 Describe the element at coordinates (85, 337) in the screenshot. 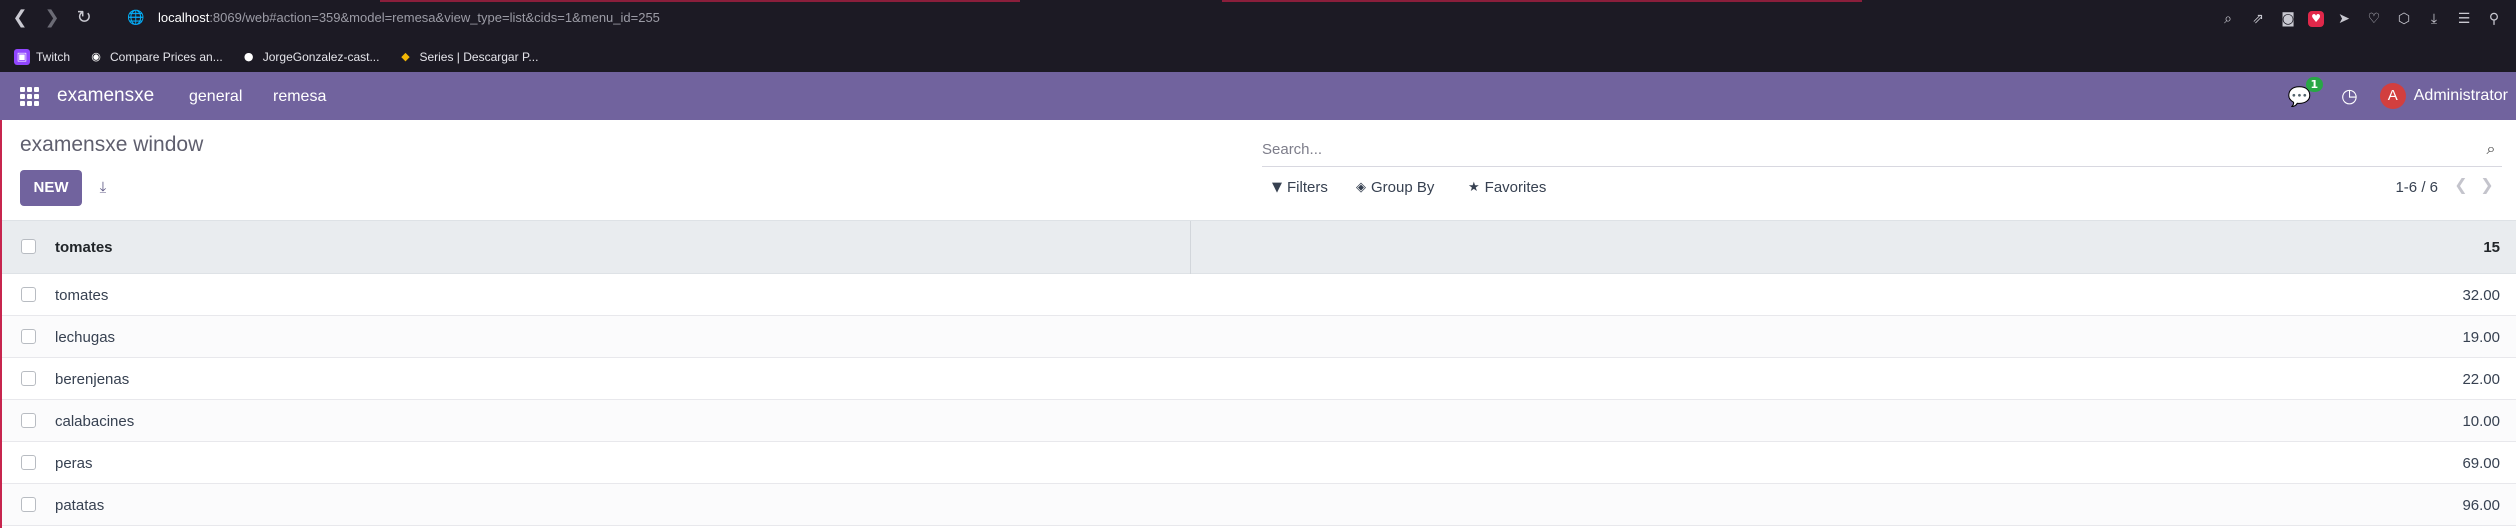

I see `cell-name: lechugas` at that location.